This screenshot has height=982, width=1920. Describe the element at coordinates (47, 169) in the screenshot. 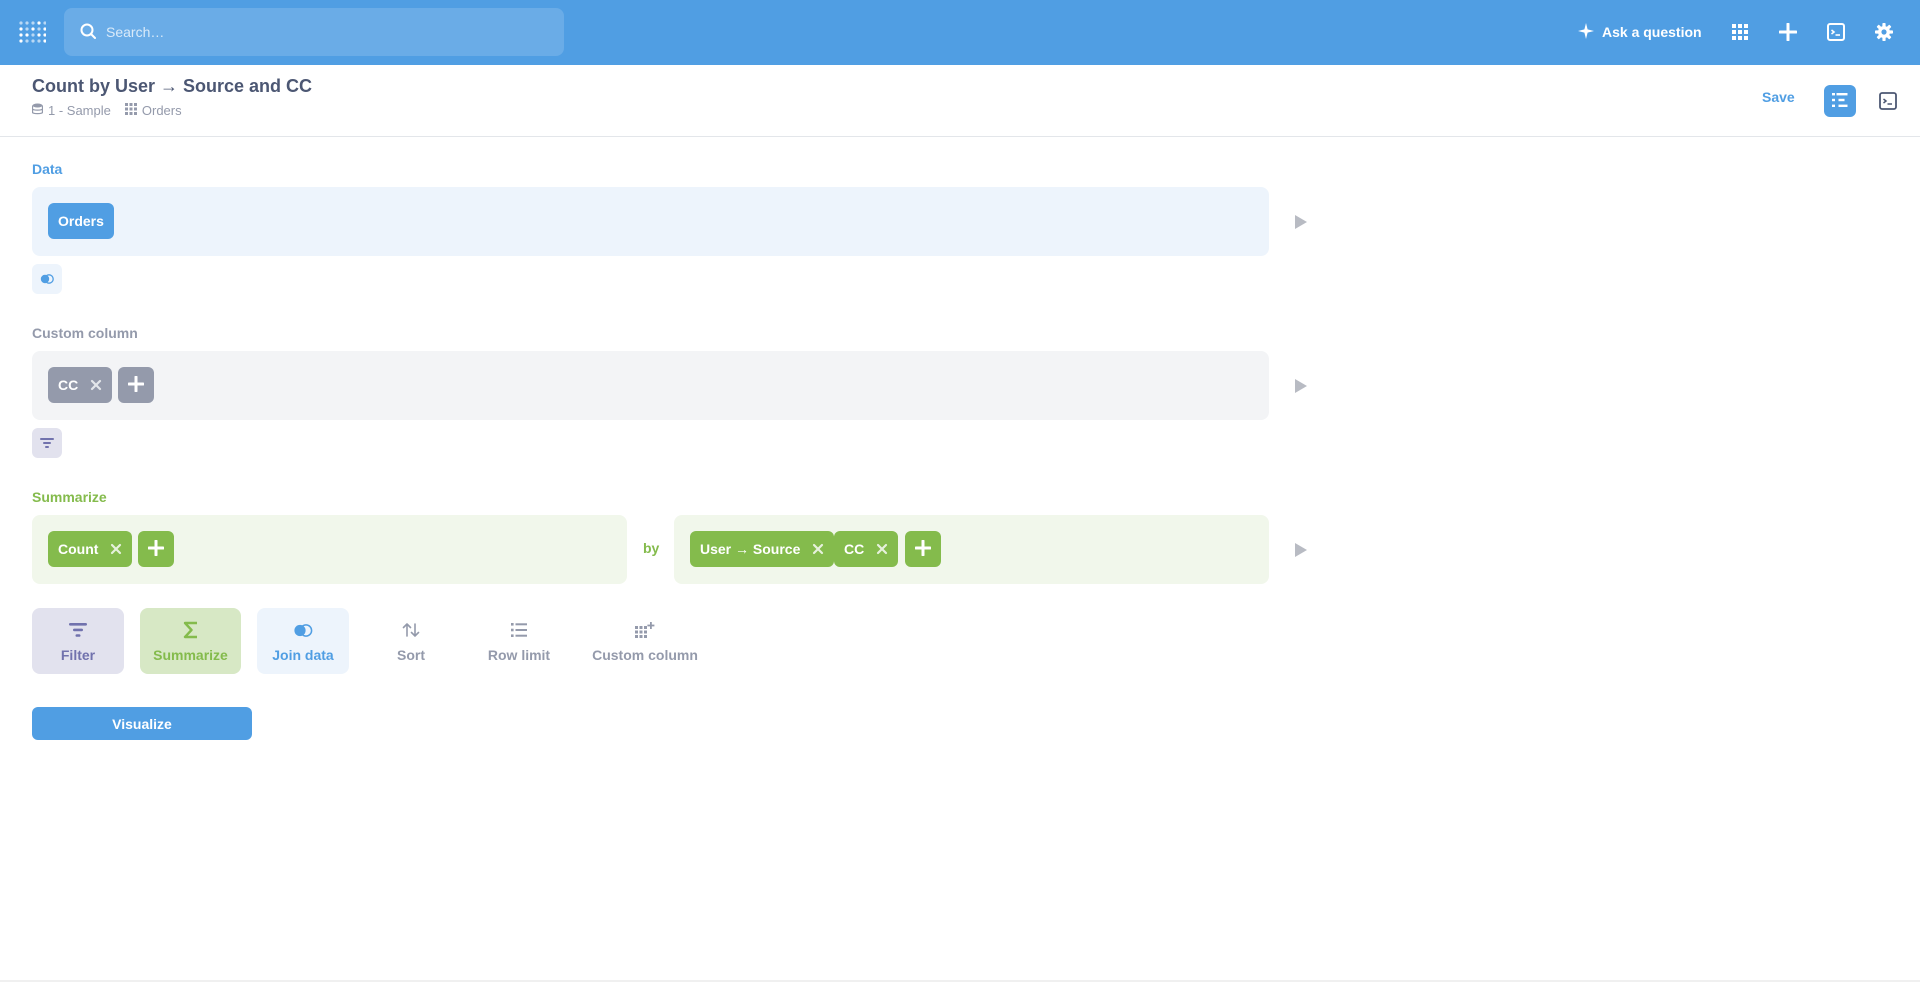

I see `data-step-label: Data` at that location.